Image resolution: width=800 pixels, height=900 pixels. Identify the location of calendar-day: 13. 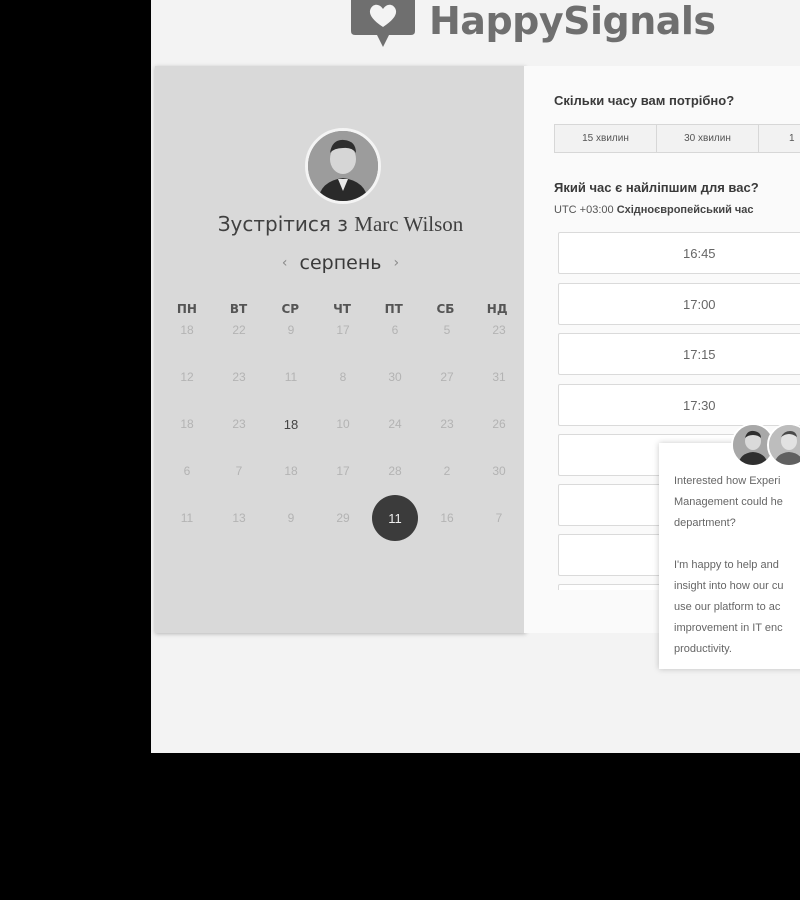
(239, 518).